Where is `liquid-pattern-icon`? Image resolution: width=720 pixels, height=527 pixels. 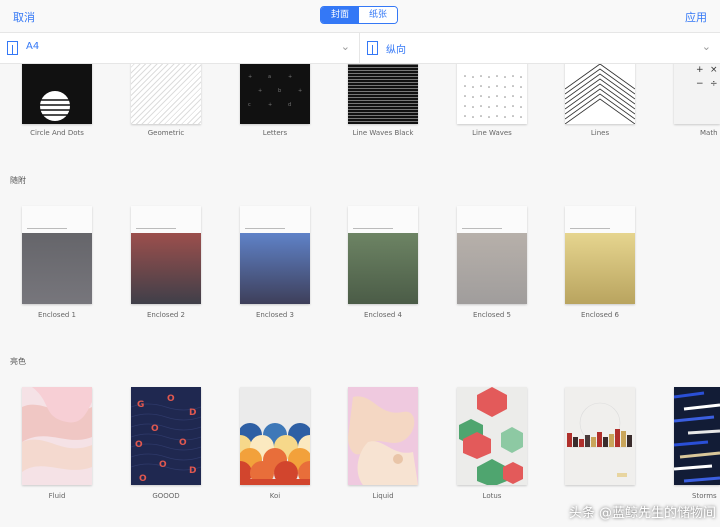 liquid-pattern-icon is located at coordinates (383, 440).